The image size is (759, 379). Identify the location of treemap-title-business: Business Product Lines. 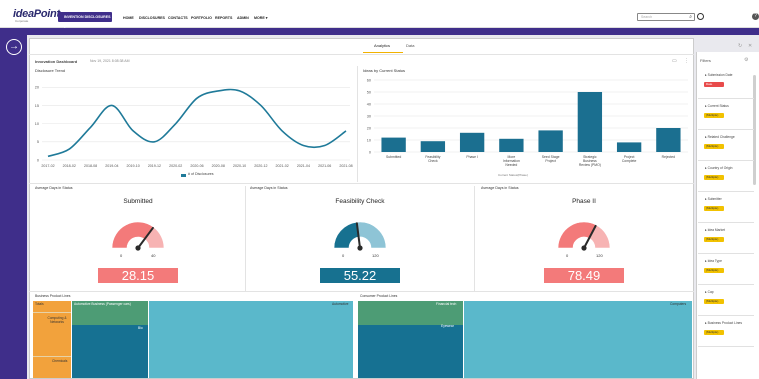
(53, 296).